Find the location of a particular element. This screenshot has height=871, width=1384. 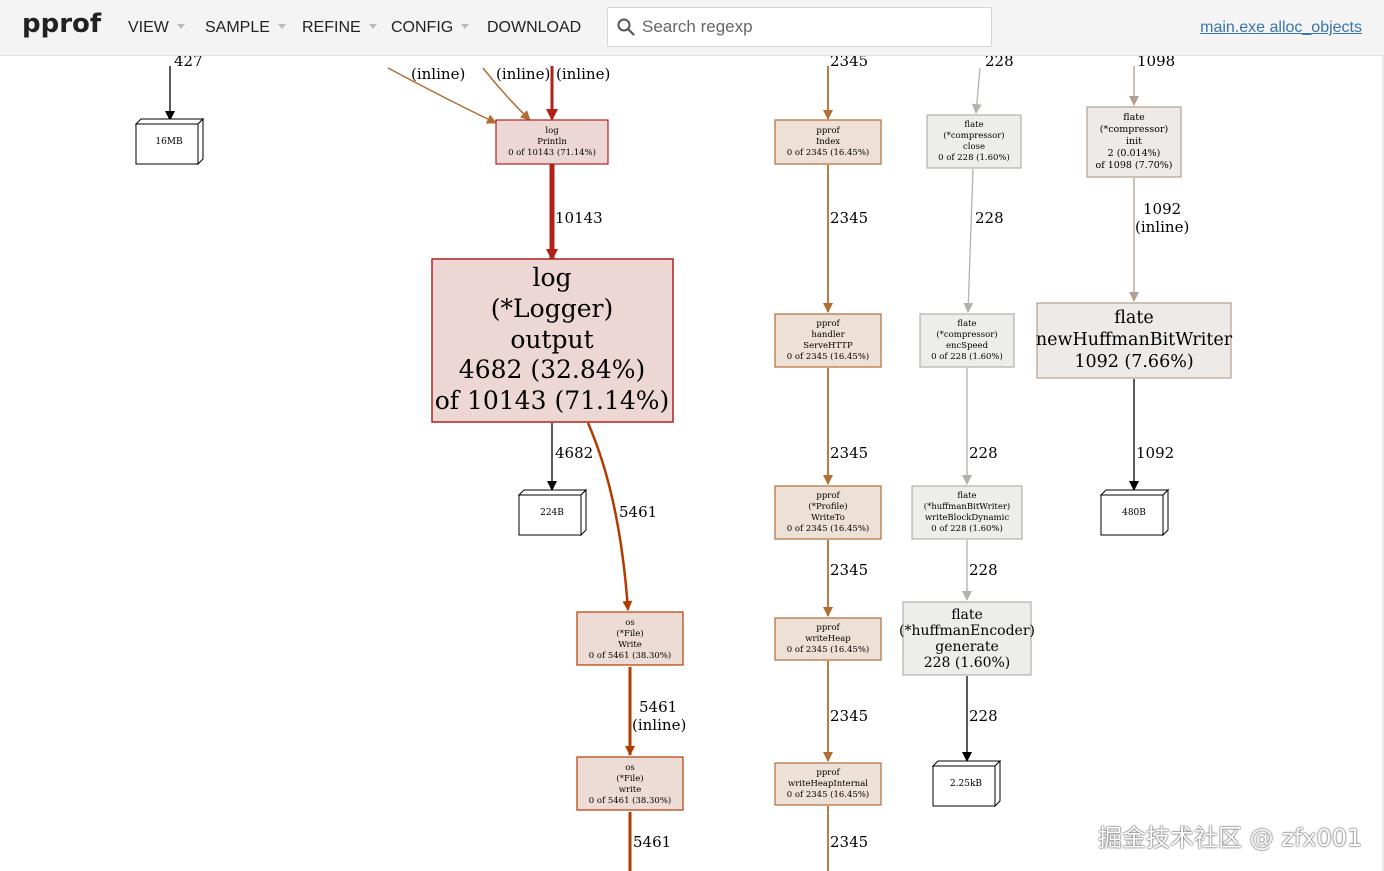

node-label: 16MB is located at coordinates (169, 142).